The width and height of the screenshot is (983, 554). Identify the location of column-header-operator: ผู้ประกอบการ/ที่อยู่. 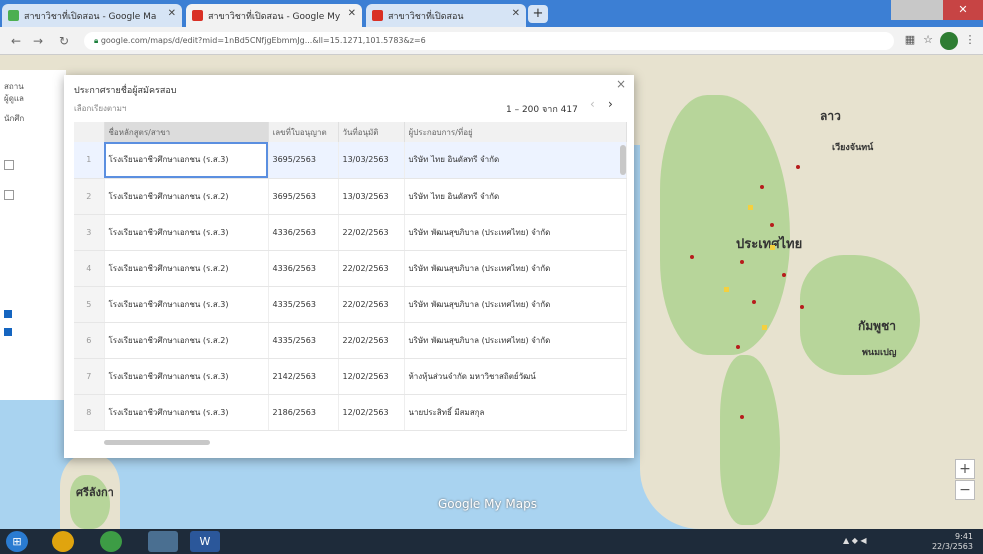
(515, 132).